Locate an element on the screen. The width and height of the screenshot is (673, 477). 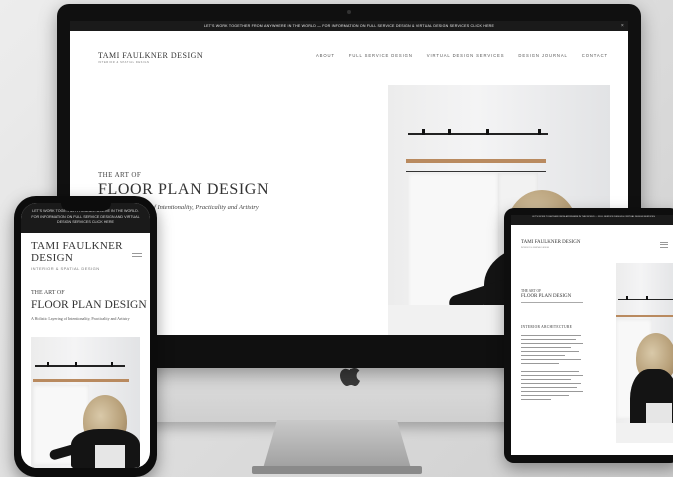
mobile-logo-line-1: TAMI FAULKNER is located at coordinates (77, 246).